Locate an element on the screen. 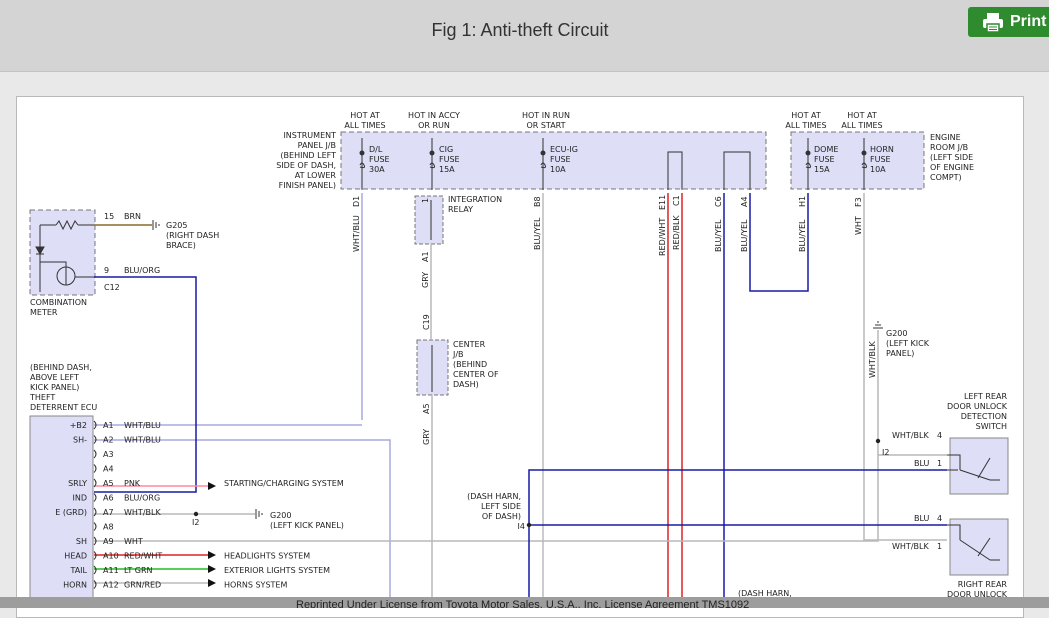 This screenshot has width=1049, height=618. meter-pin-9: 9 is located at coordinates (106, 270).